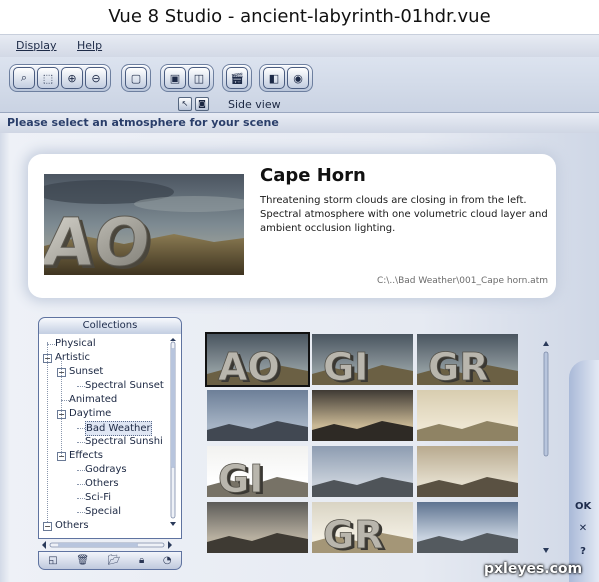 This screenshot has height=582, width=599. I want to click on tree-item: Effects, so click(86, 455).